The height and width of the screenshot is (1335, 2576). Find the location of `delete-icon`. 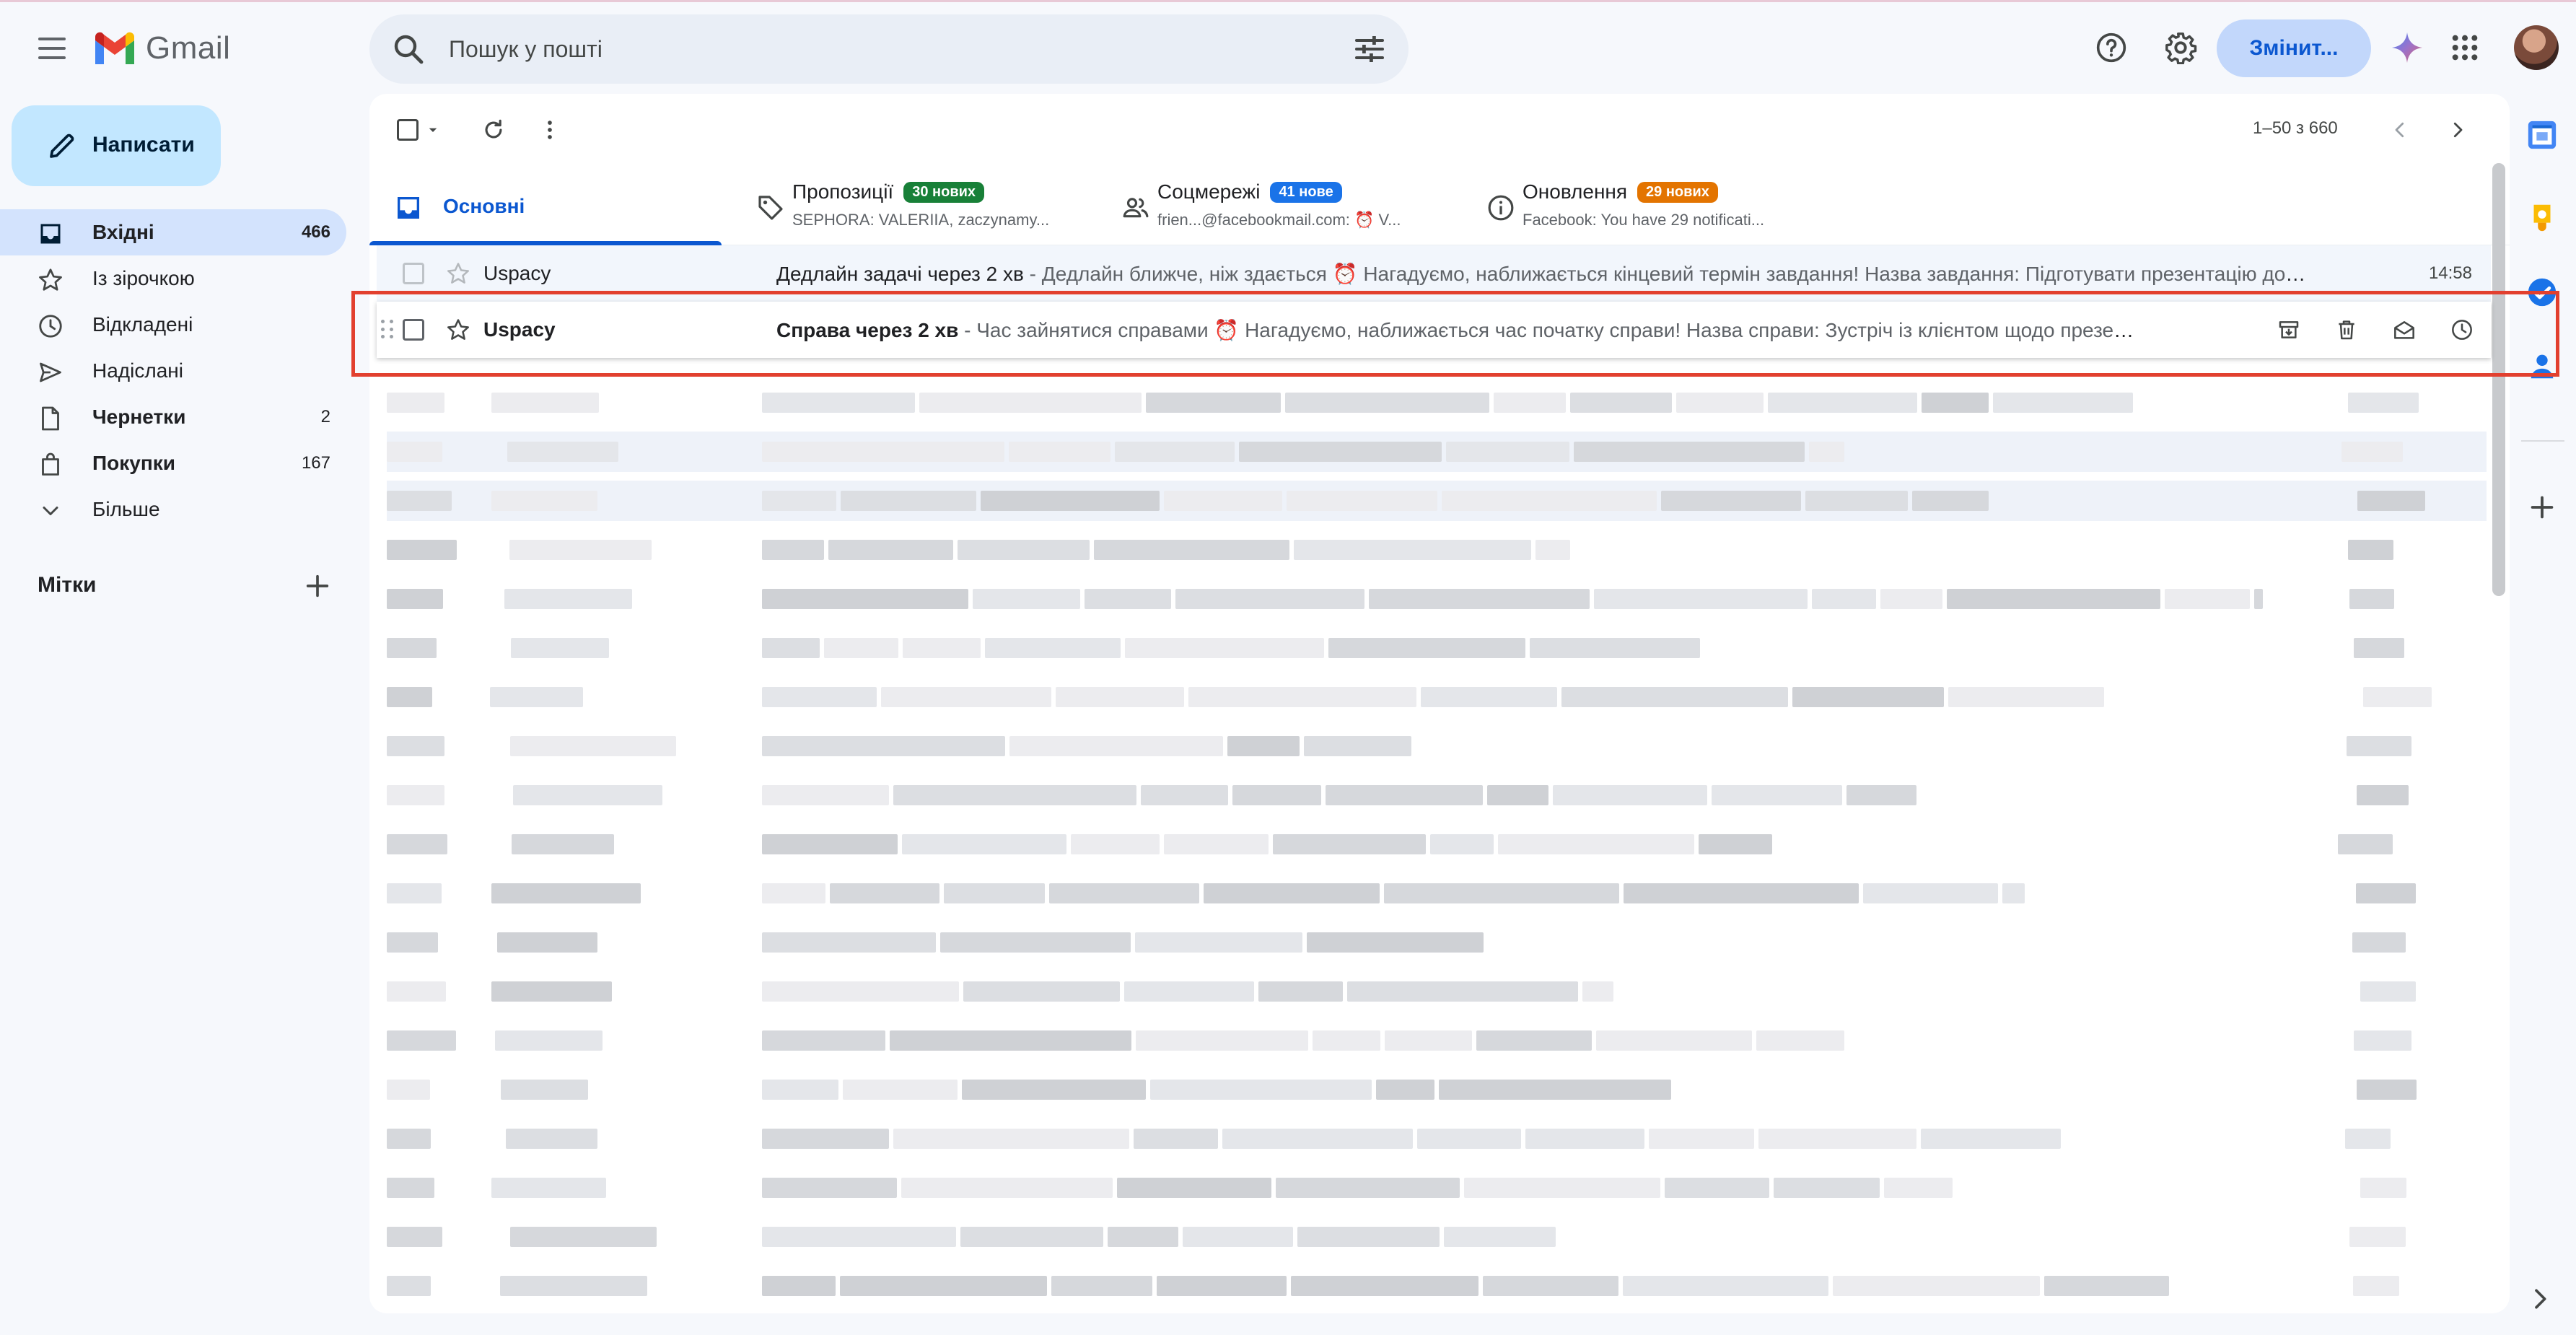

delete-icon is located at coordinates (2346, 329).